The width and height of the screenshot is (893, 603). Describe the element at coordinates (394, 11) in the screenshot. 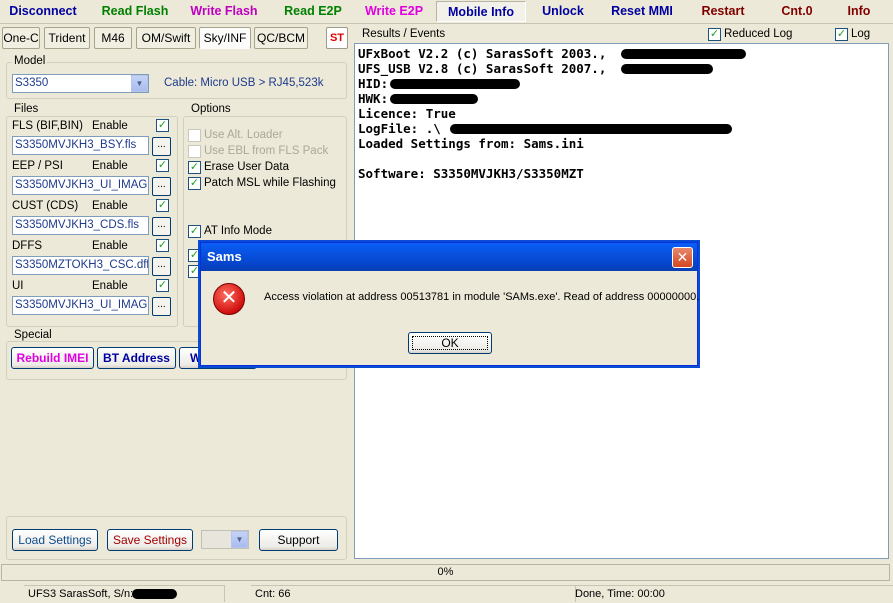

I see `write-e2p-button: Write E2P` at that location.